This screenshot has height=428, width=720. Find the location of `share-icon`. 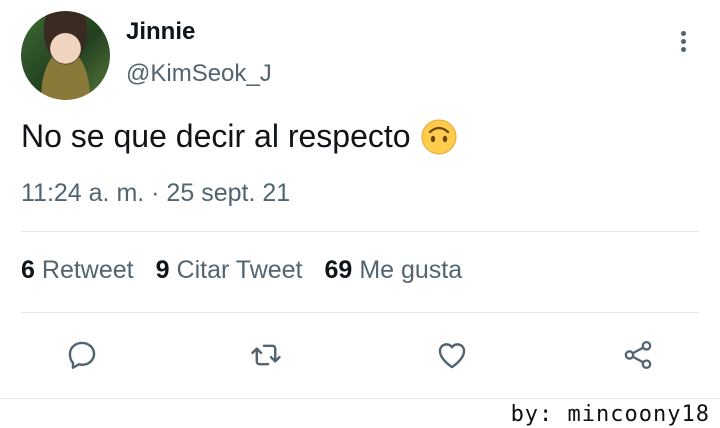

share-icon is located at coordinates (638, 355).